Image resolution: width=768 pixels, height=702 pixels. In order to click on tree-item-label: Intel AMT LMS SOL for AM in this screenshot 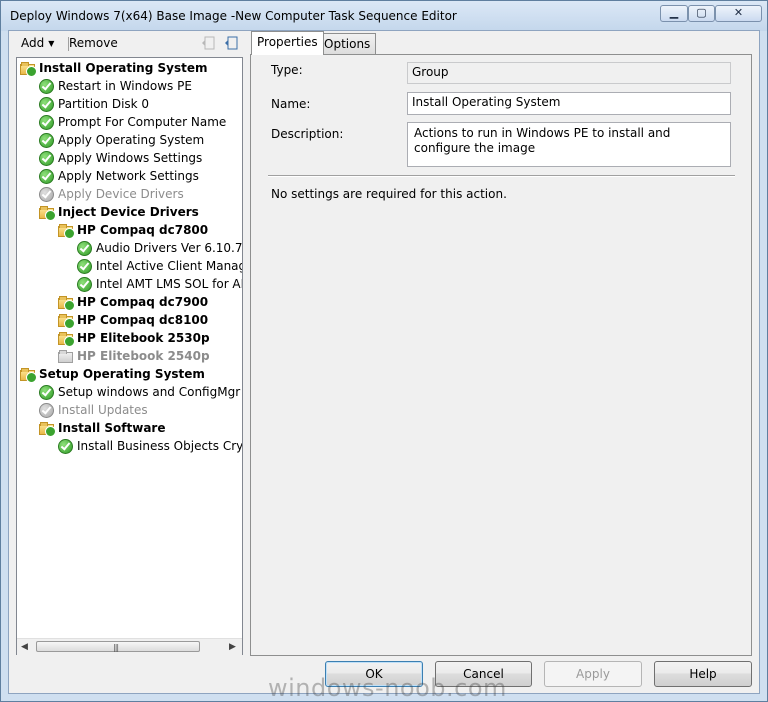, I will do `click(169, 284)`.